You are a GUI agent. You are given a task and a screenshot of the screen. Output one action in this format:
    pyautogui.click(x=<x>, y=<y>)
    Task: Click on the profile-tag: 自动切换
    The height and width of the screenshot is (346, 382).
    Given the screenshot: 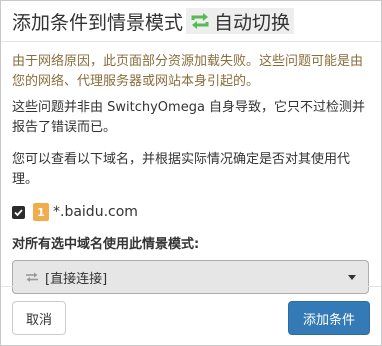 What is the action you would take?
    pyautogui.click(x=240, y=21)
    